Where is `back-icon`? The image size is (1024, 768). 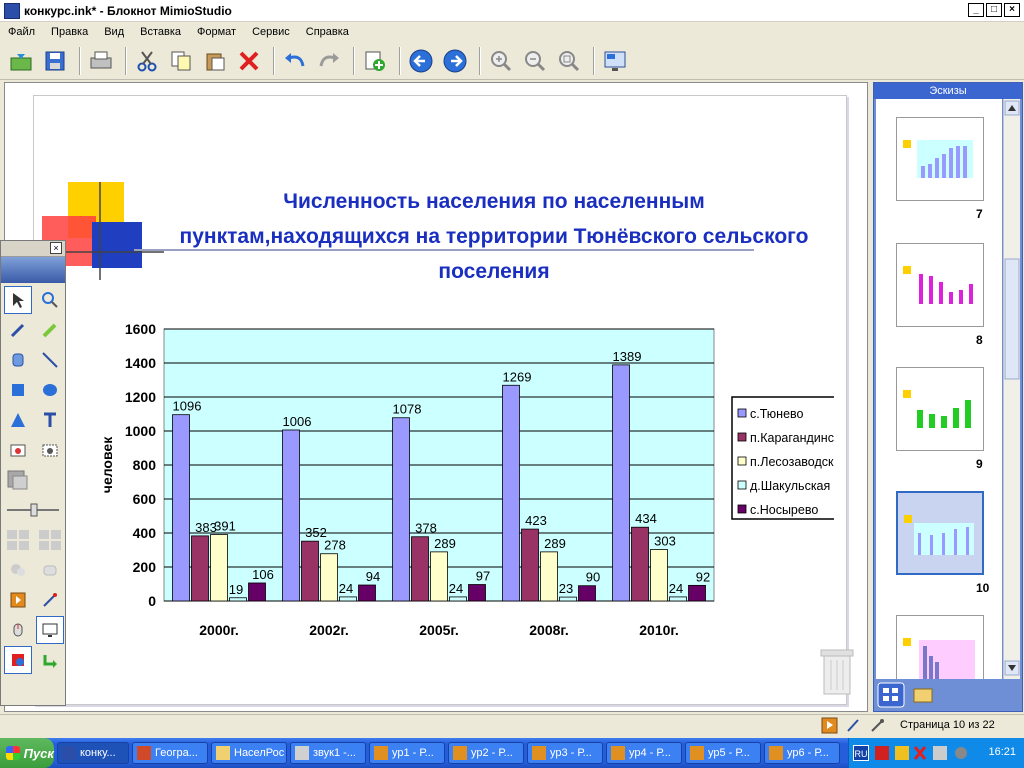
back-icon is located at coordinates (421, 61).